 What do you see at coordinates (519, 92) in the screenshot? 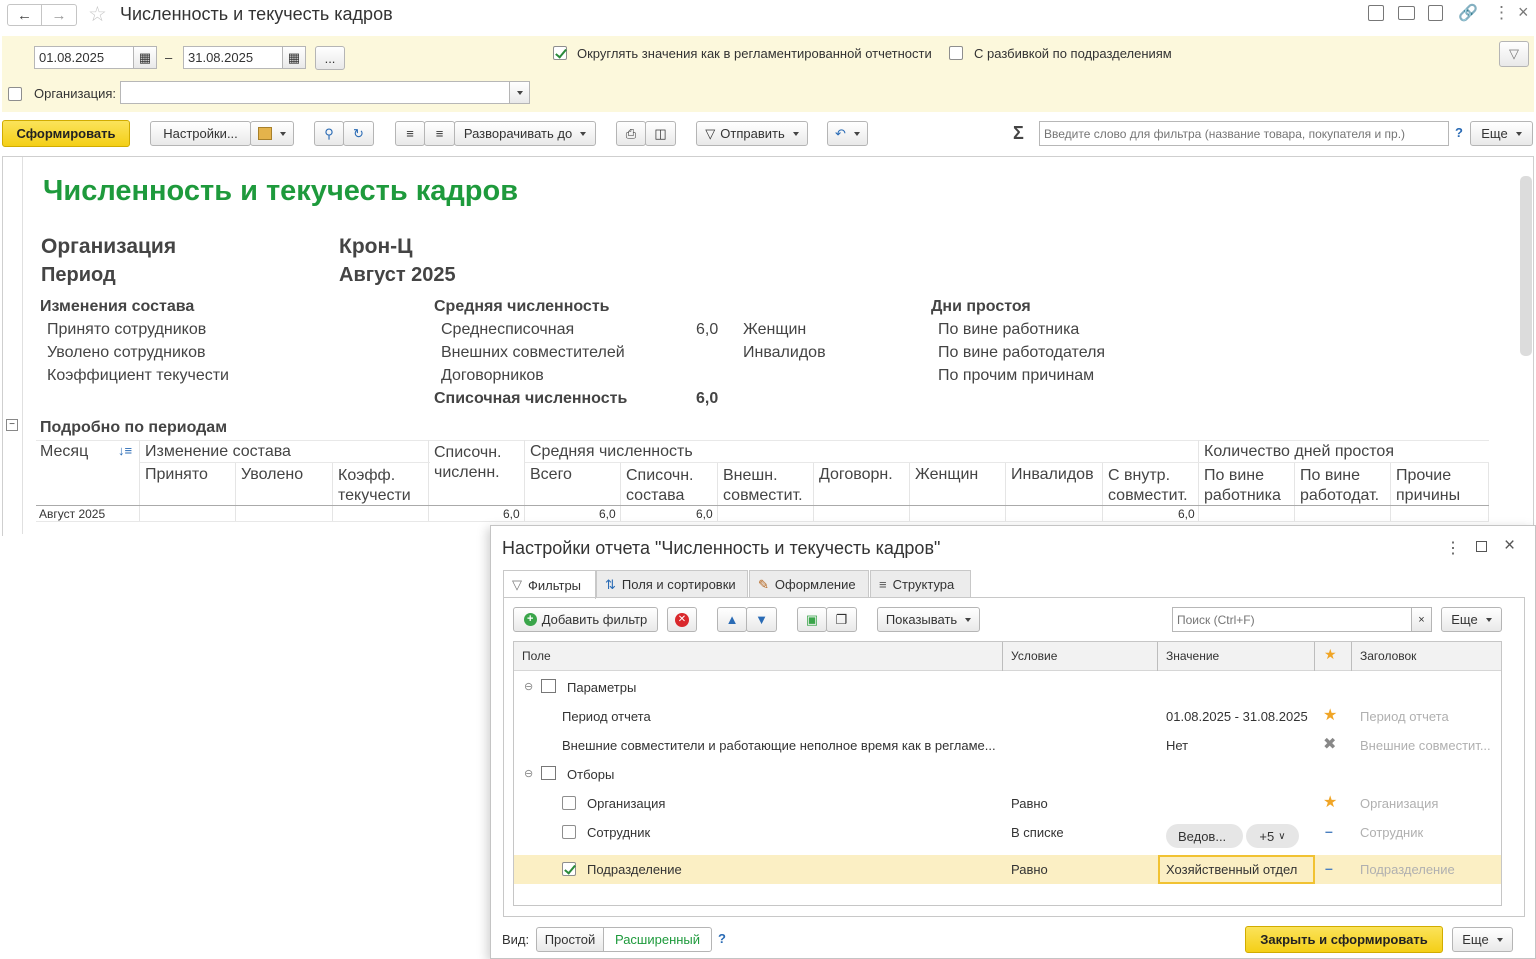
I see `organization-dropdown` at bounding box center [519, 92].